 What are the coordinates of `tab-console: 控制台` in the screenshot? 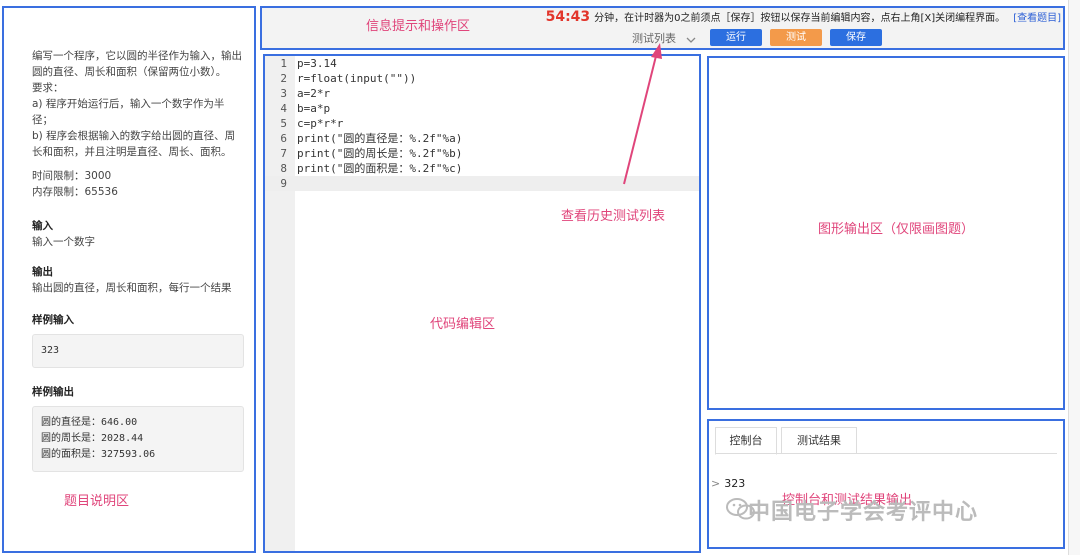 It's located at (746, 441).